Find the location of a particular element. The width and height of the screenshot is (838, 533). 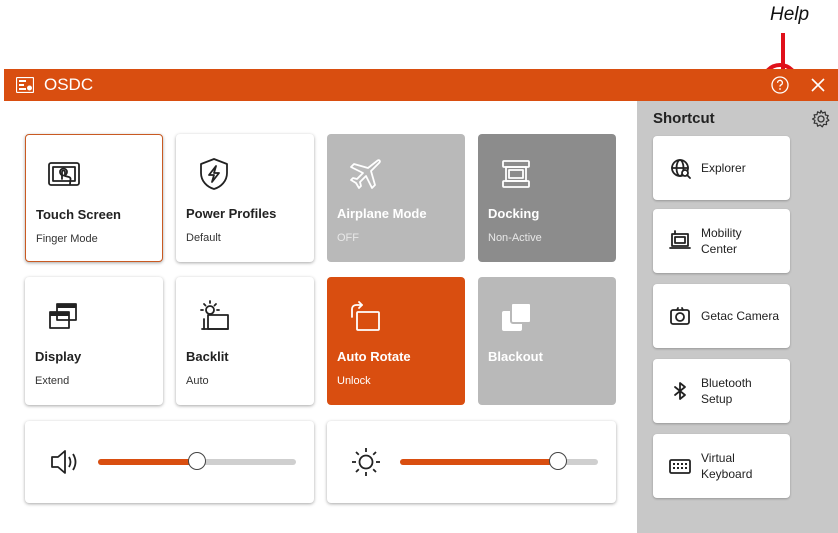

gear-icon is located at coordinates (821, 119).